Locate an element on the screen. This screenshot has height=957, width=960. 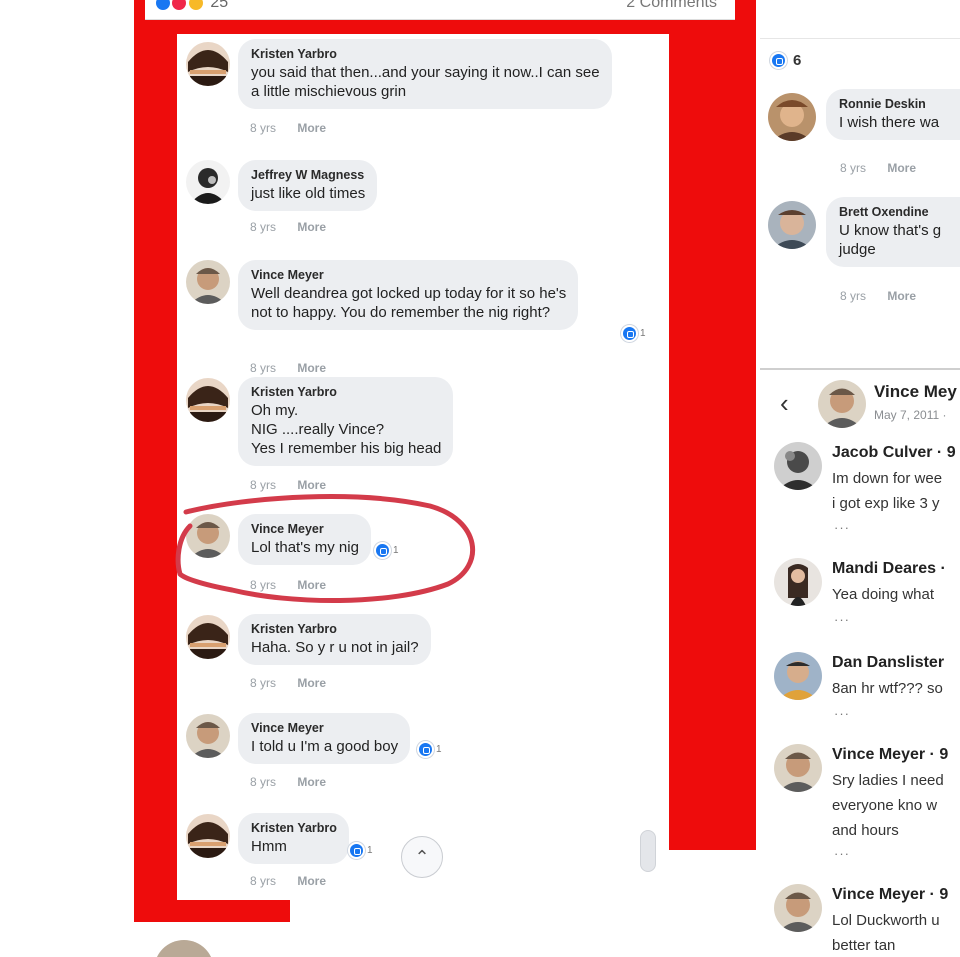
reaction-count: 6 is located at coordinates (797, 60).